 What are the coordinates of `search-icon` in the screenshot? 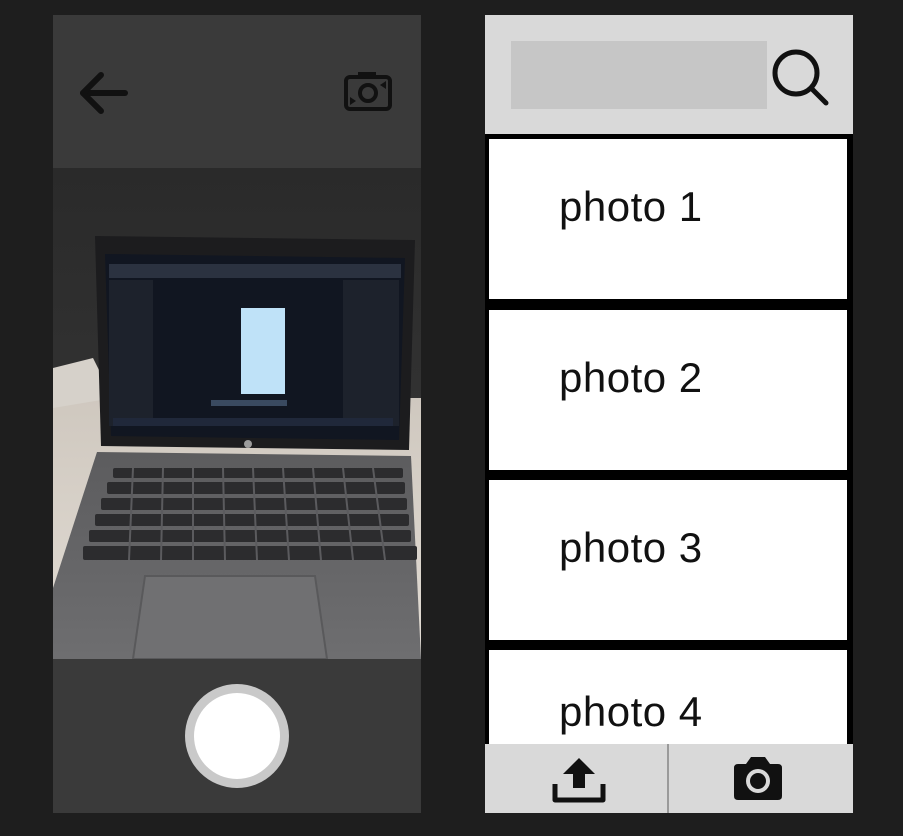 It's located at (800, 77).